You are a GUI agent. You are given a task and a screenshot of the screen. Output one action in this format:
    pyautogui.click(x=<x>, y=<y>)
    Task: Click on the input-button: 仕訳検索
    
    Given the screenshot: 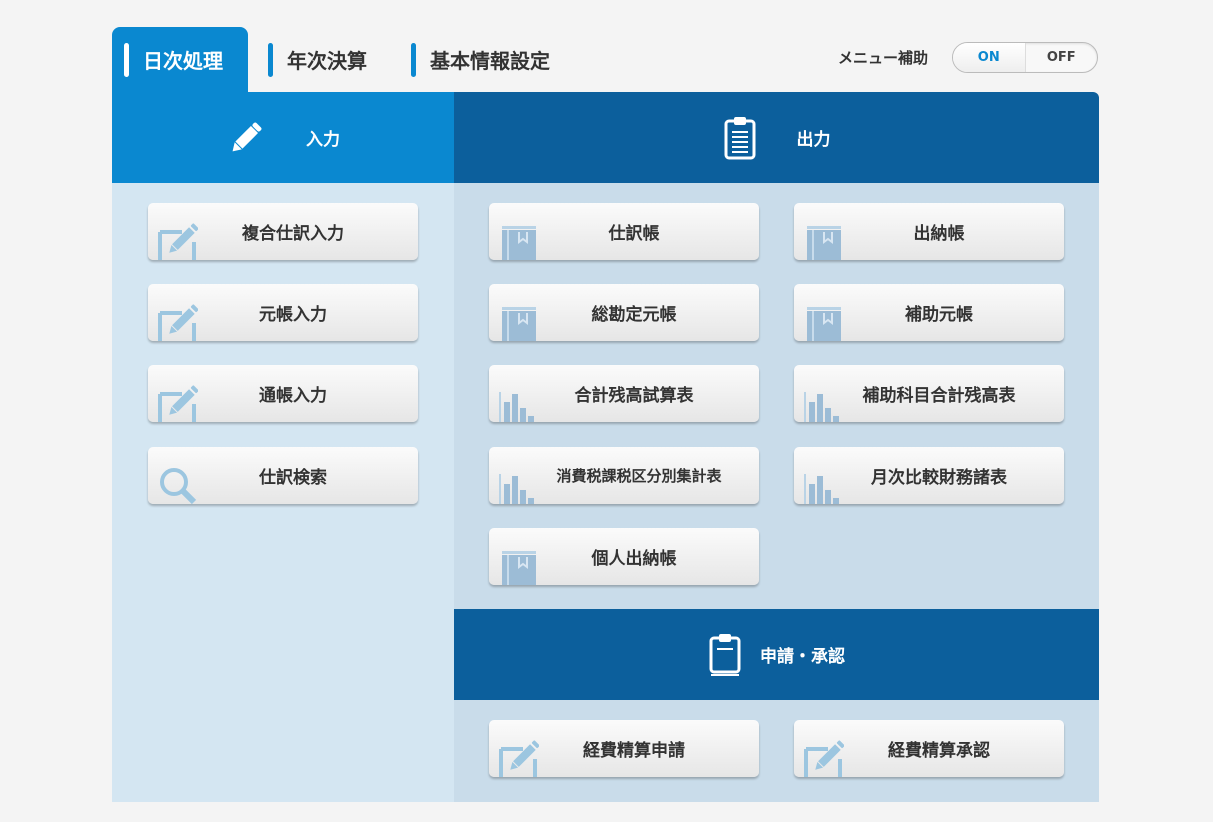 What is the action you would take?
    pyautogui.click(x=283, y=475)
    